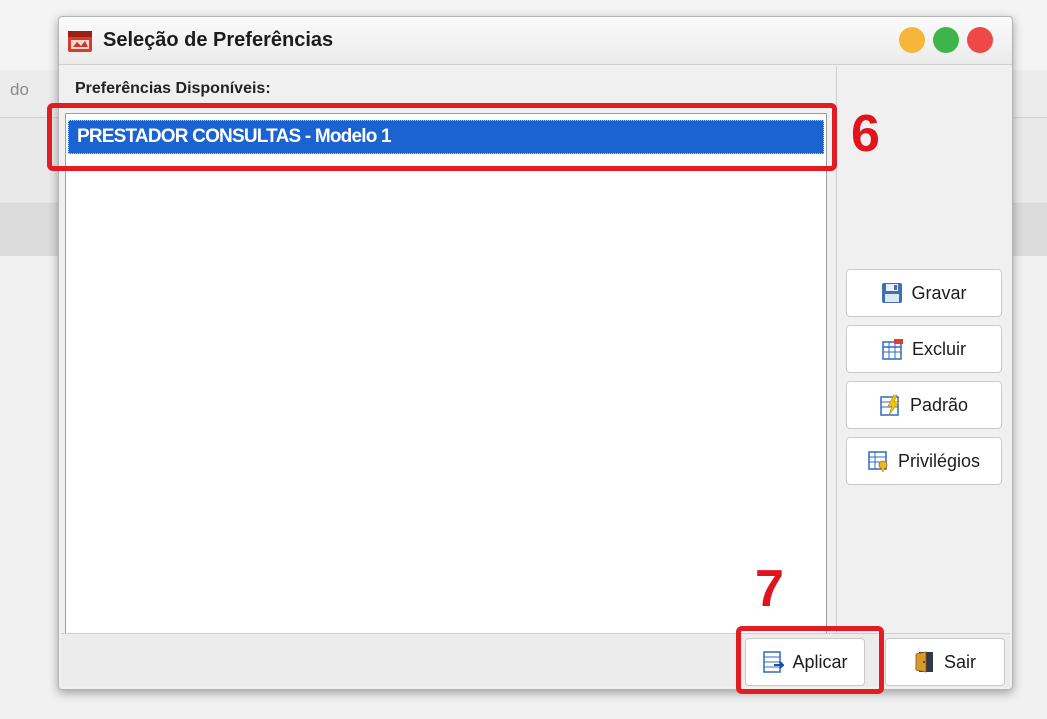  Describe the element at coordinates (959, 661) in the screenshot. I see `exit-button-label: Sair` at that location.